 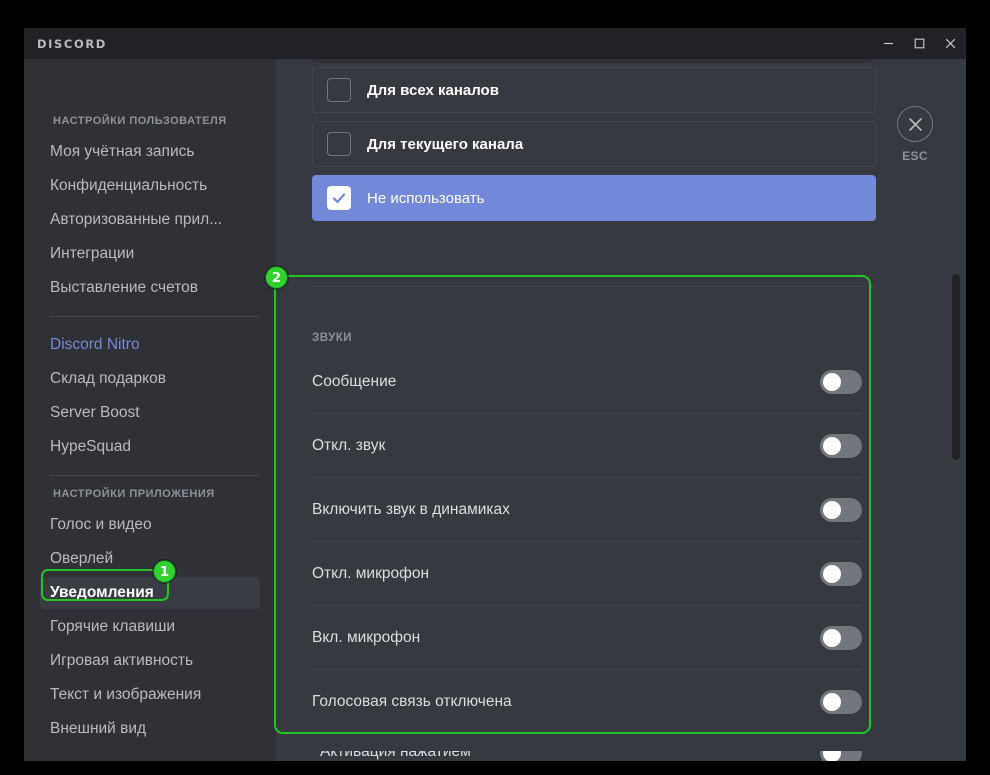 I want to click on sidebar-item-billing: Выставление счетов, so click(x=150, y=288).